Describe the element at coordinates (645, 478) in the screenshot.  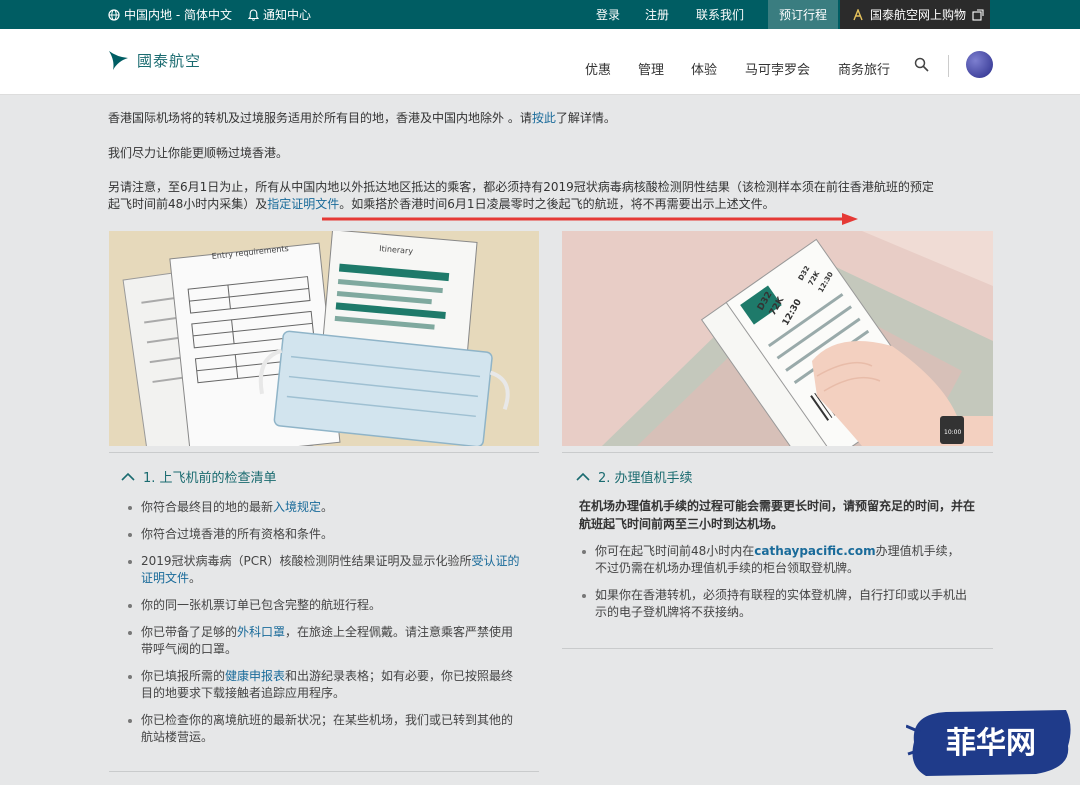
I see `section2-title: 2. 办理值机手续` at that location.